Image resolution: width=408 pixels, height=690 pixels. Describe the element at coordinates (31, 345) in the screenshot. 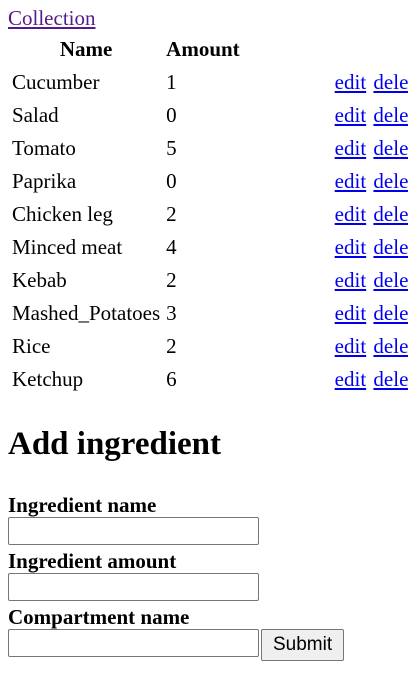

I see `ingredient-name: Rice` at that location.